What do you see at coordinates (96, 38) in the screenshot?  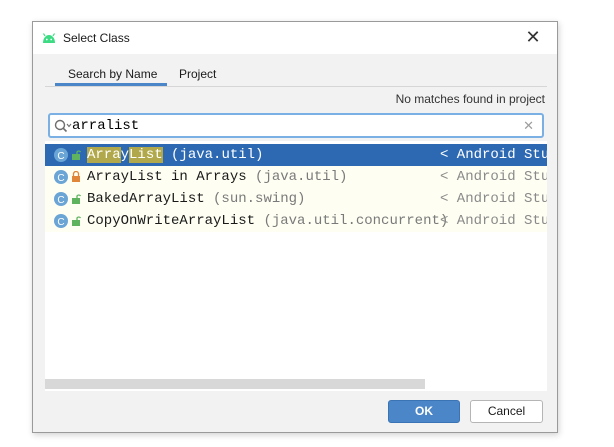 I see `dialog-title: Select Class` at bounding box center [96, 38].